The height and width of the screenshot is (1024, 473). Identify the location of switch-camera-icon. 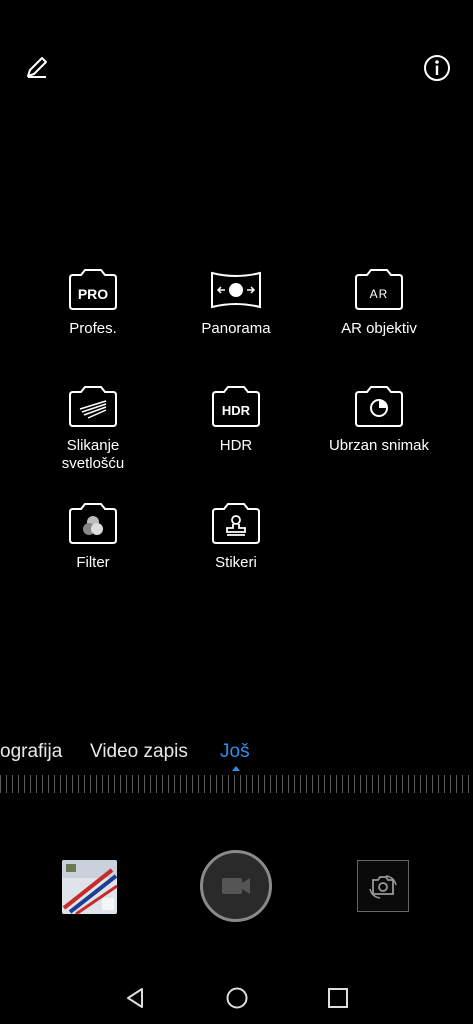
(383, 887).